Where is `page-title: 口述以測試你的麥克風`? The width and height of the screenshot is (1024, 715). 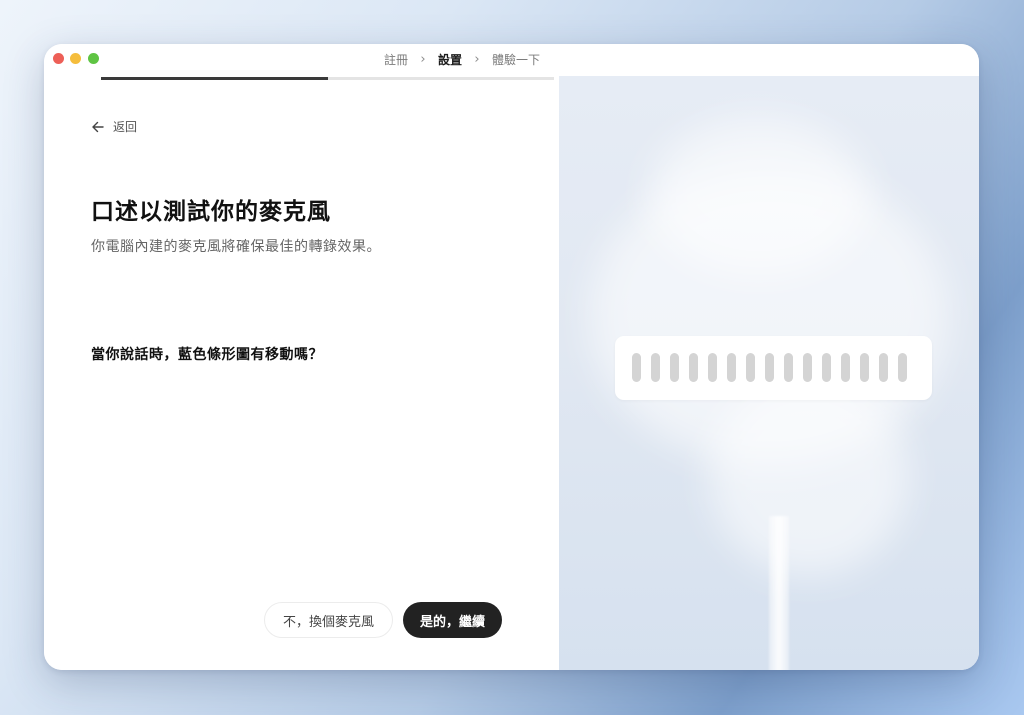 page-title: 口述以測試你的麥克風 is located at coordinates (211, 212).